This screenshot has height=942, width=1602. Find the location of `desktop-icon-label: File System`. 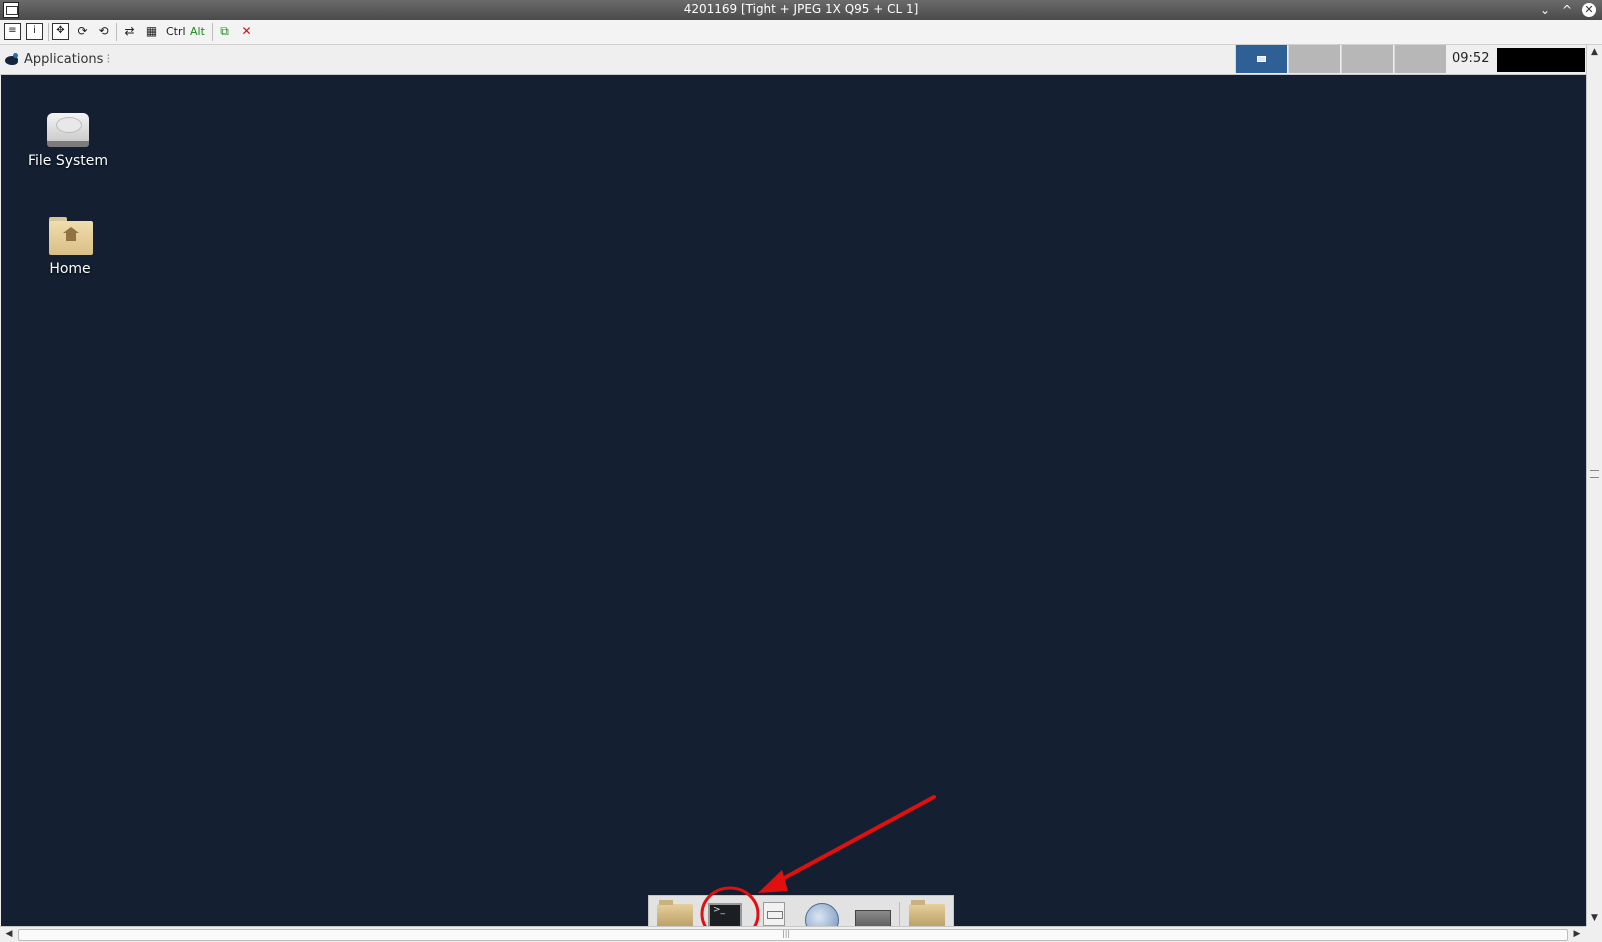

desktop-icon-label: File System is located at coordinates (68, 161).